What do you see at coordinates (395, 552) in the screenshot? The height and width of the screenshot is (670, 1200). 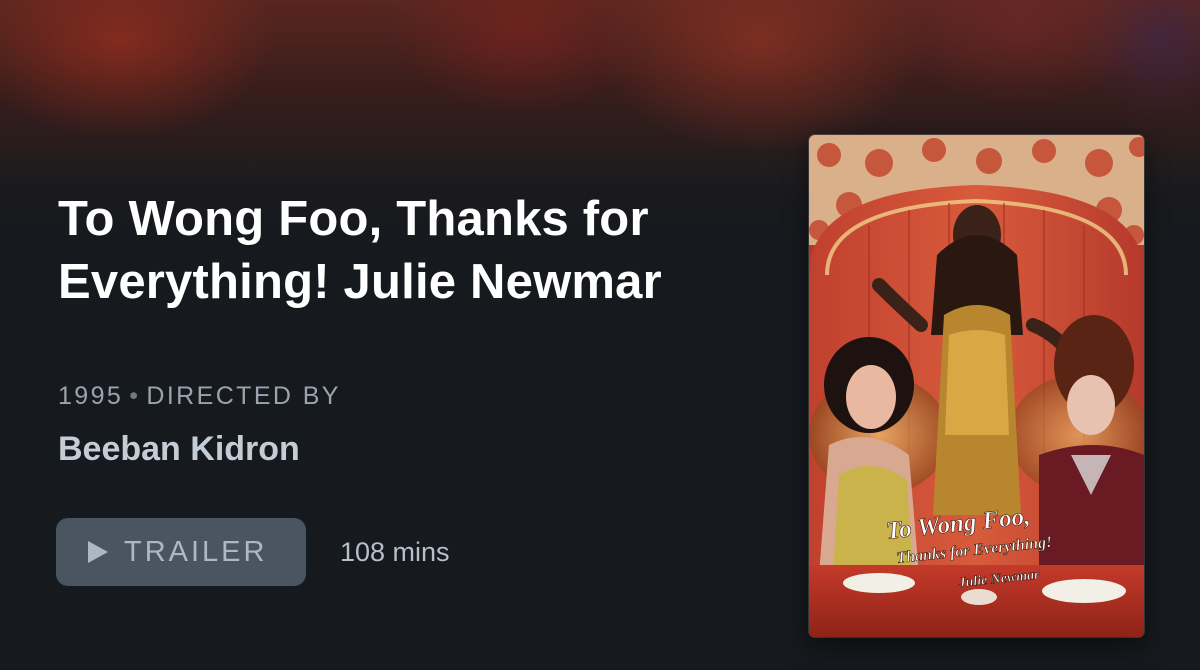 I see `runtime: 108 mins` at bounding box center [395, 552].